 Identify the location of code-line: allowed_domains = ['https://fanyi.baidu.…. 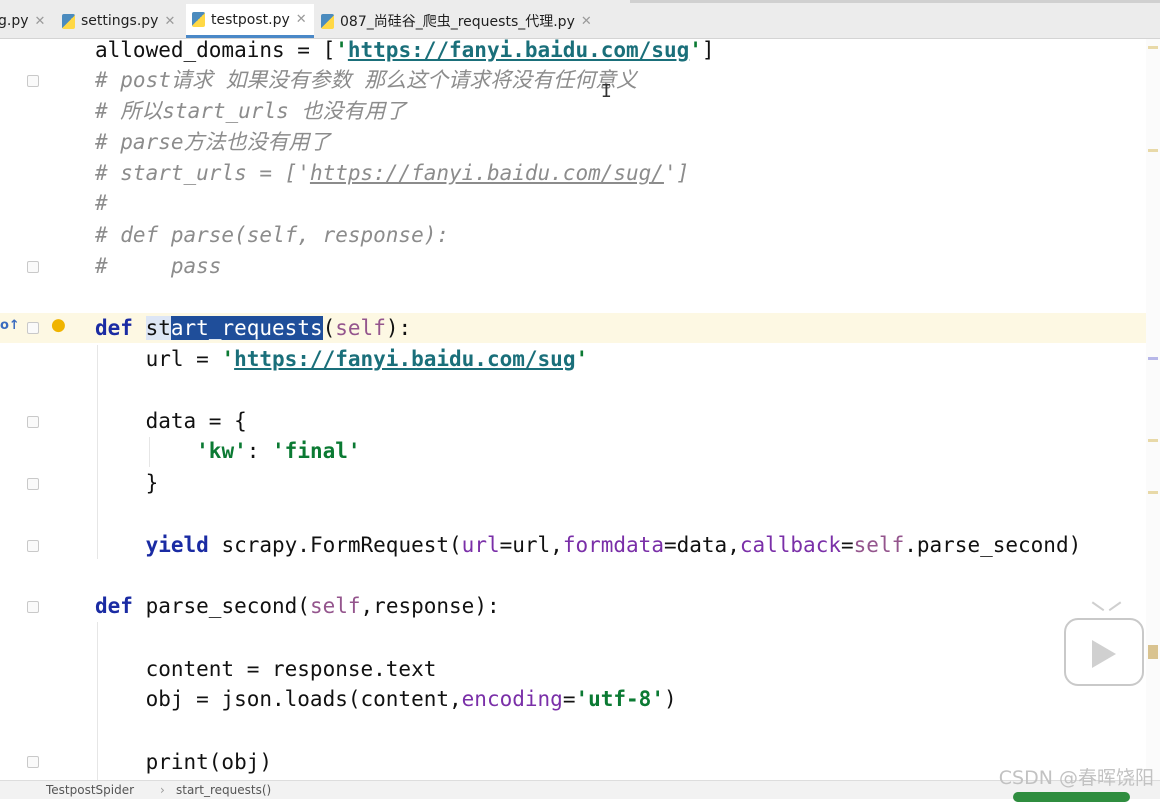
(405, 50).